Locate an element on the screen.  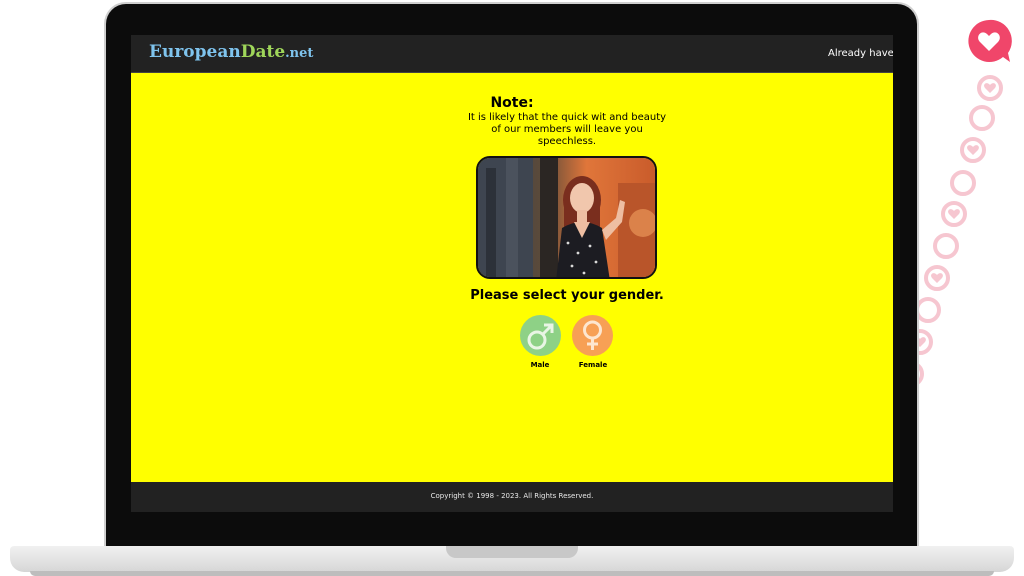
laptop-base-shadow is located at coordinates (512, 573).